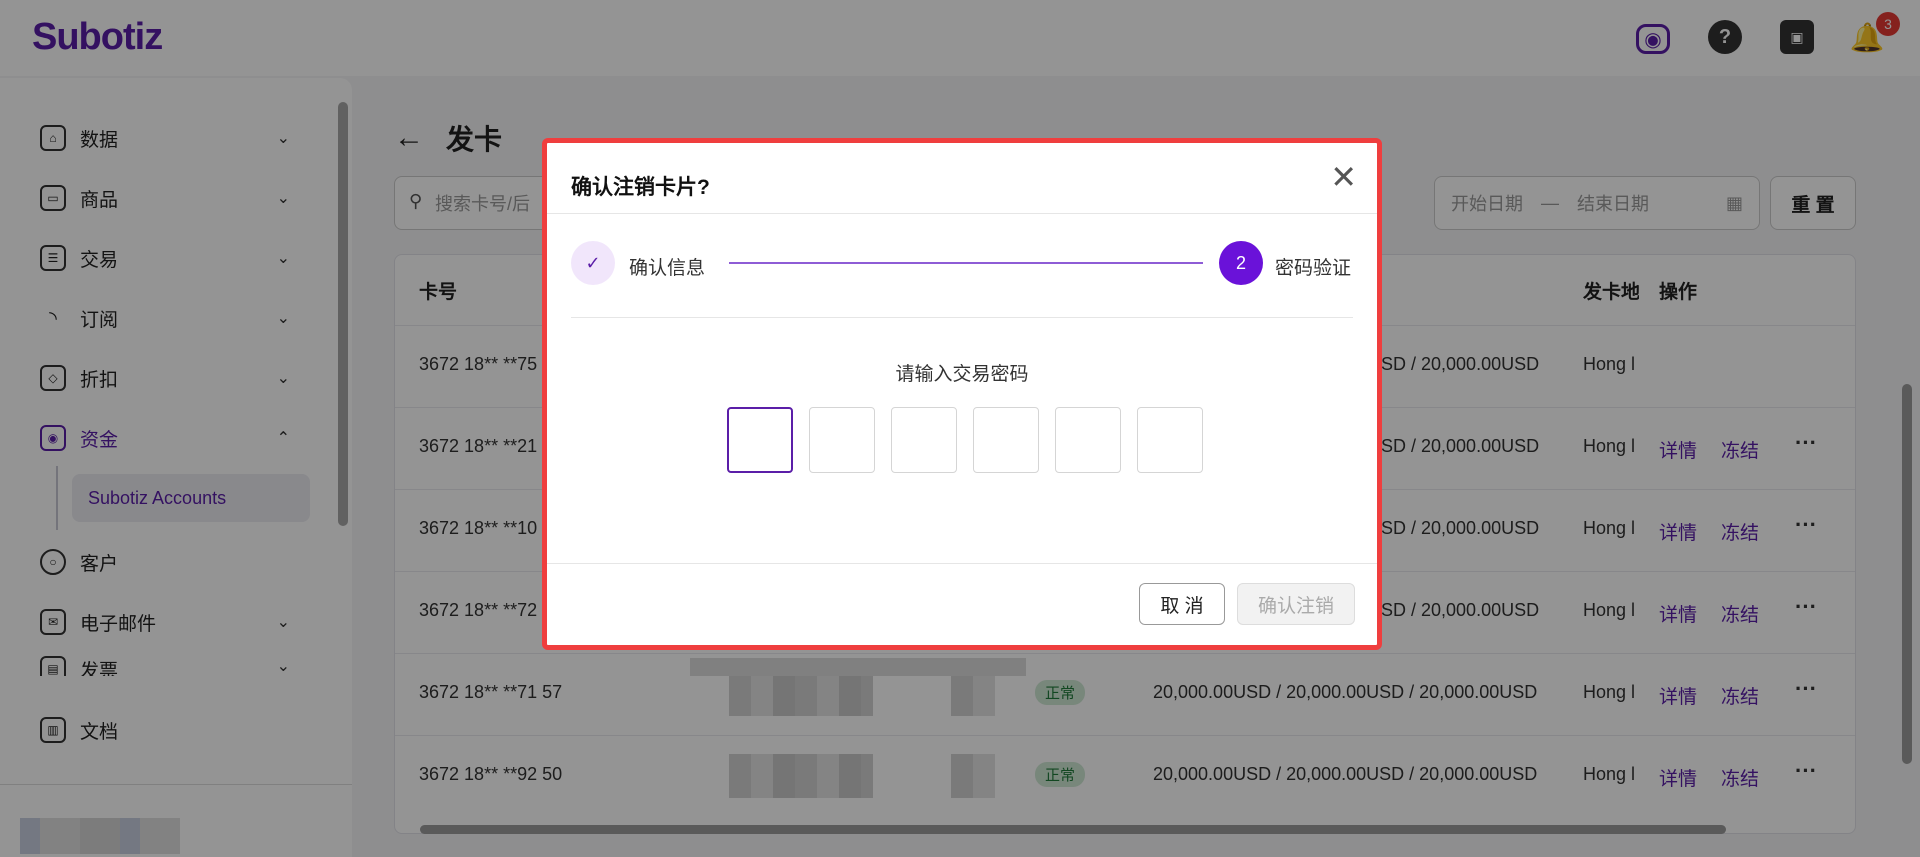  I want to click on cancel-button: 取 消, so click(1182, 604).